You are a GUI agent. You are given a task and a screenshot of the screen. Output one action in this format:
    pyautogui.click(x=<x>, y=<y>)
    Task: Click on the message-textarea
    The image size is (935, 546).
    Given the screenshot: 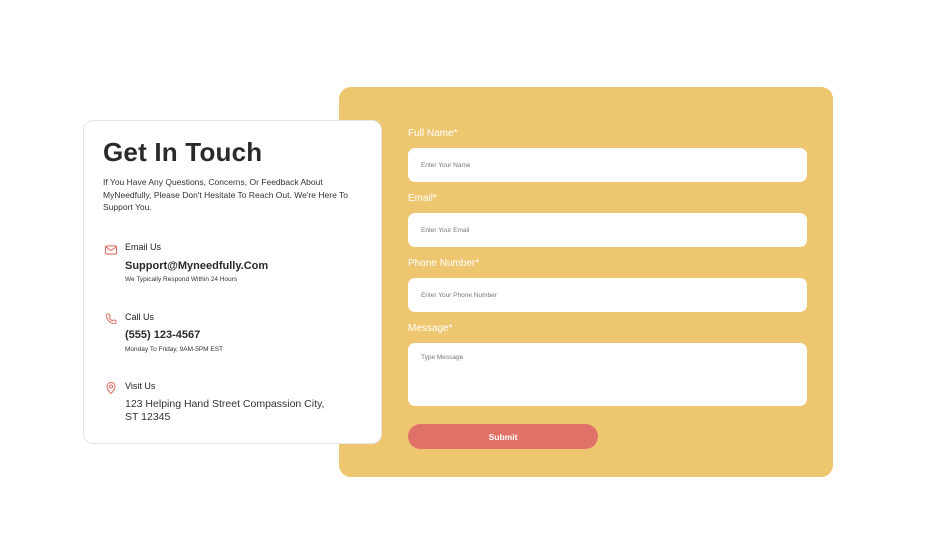 What is the action you would take?
    pyautogui.click(x=607, y=374)
    